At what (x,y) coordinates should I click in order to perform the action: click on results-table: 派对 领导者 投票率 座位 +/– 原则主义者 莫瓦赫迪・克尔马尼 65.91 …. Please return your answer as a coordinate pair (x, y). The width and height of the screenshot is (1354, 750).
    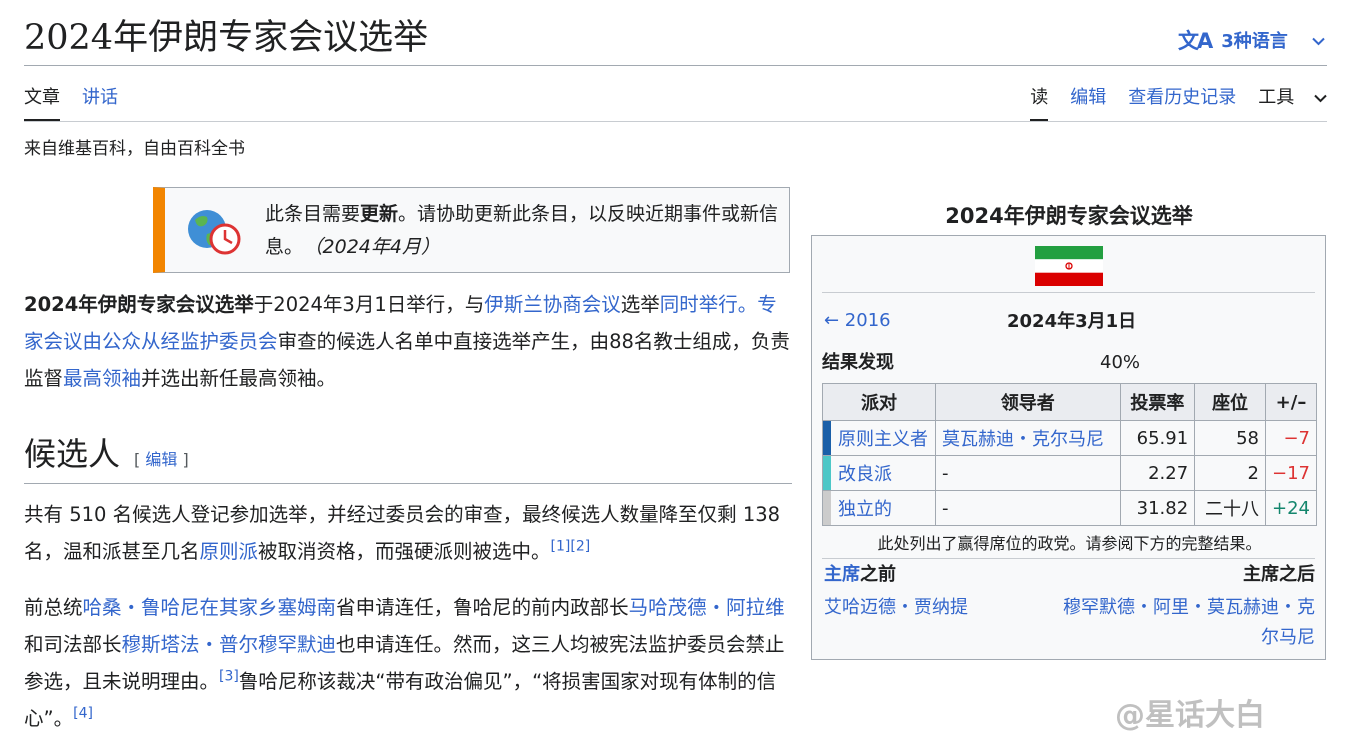
    Looking at the image, I should click on (1070, 454).